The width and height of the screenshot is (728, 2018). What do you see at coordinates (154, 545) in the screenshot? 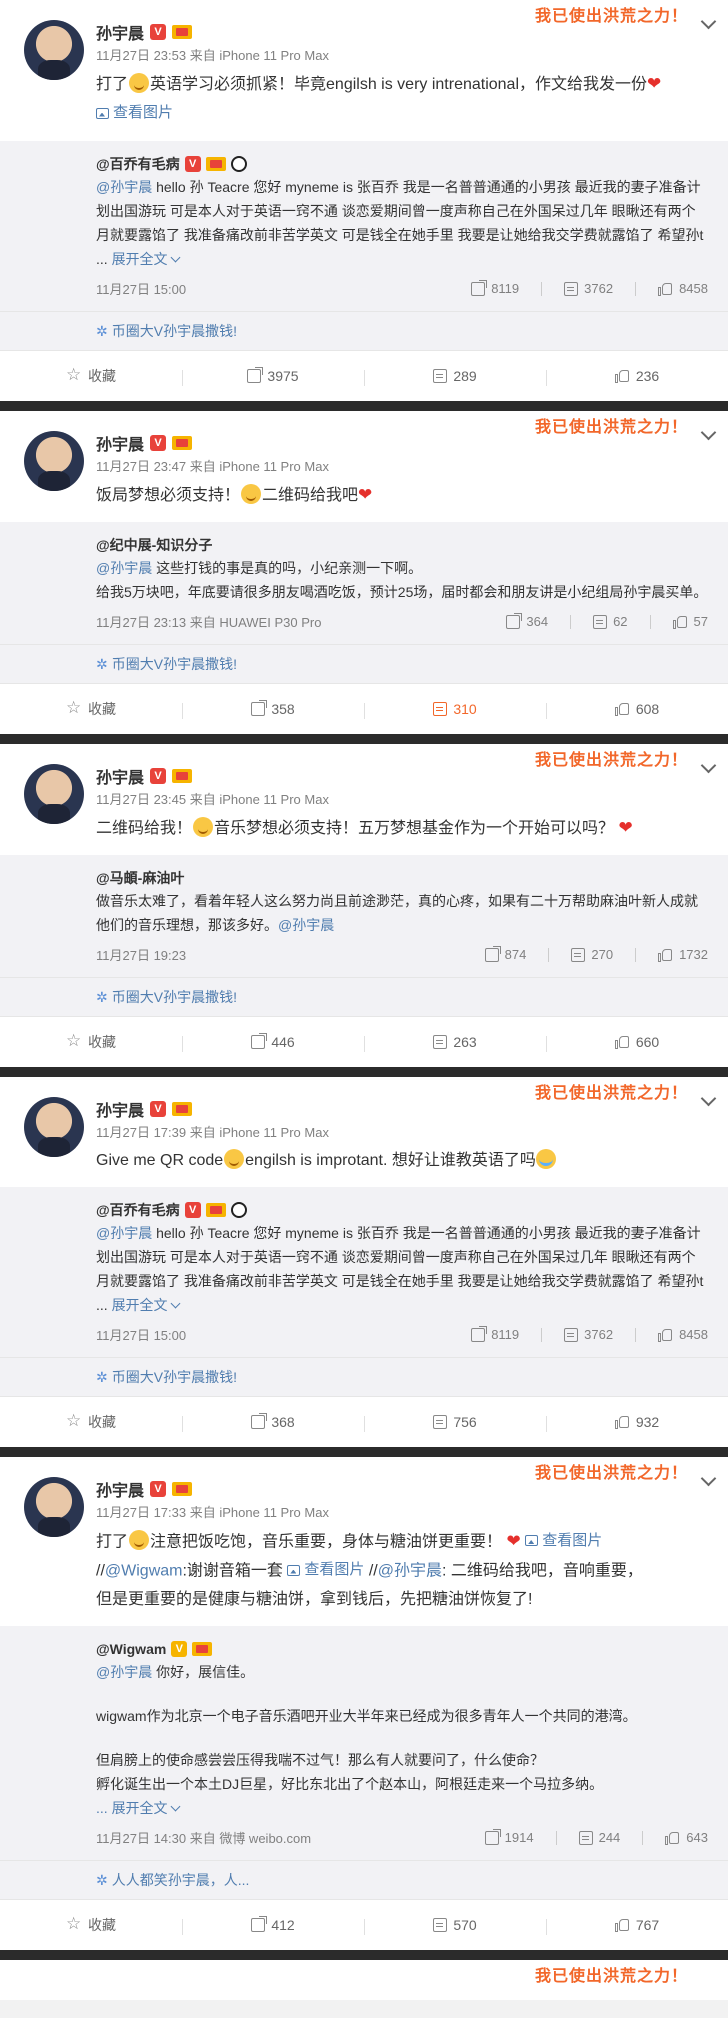
I see `repost-author: @纪中展-知识分子` at bounding box center [154, 545].